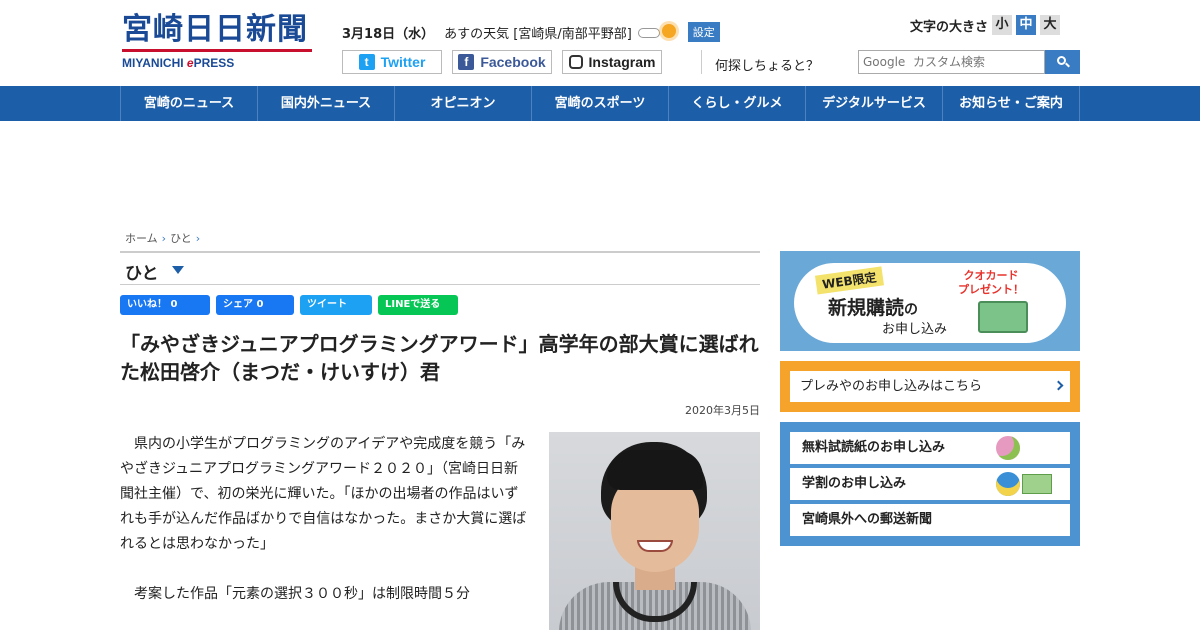 The width and height of the screenshot is (1200, 630). I want to click on premiya-box: プレみやのお申し込みはこちら, so click(930, 386).